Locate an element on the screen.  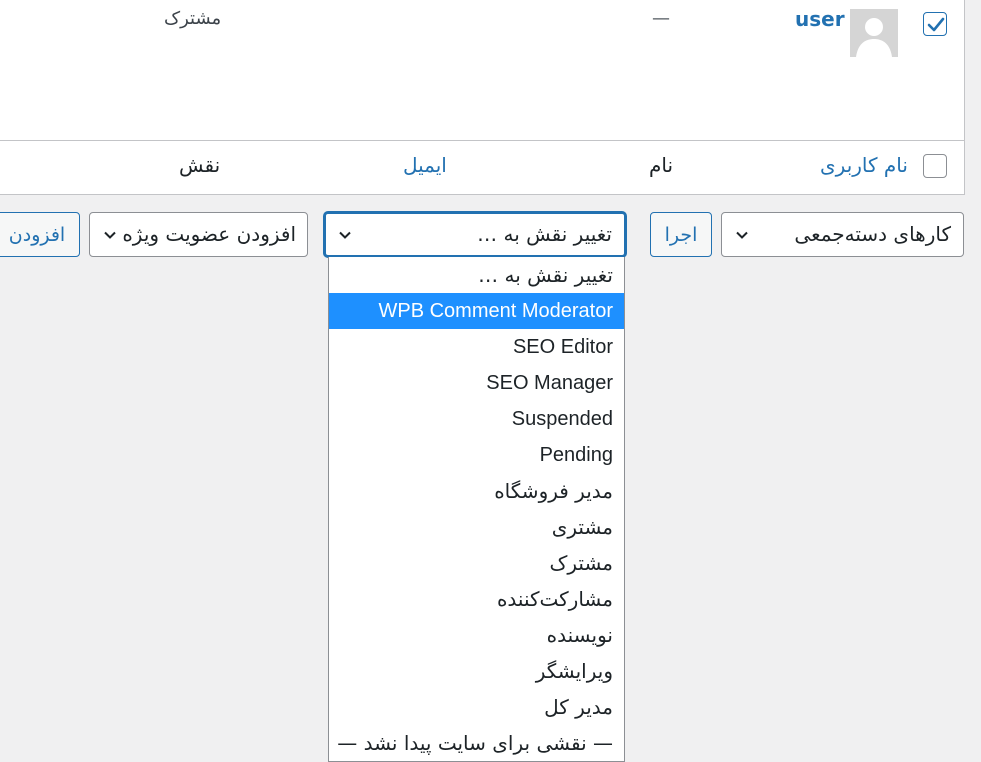
role-option: مشترک is located at coordinates (476, 563).